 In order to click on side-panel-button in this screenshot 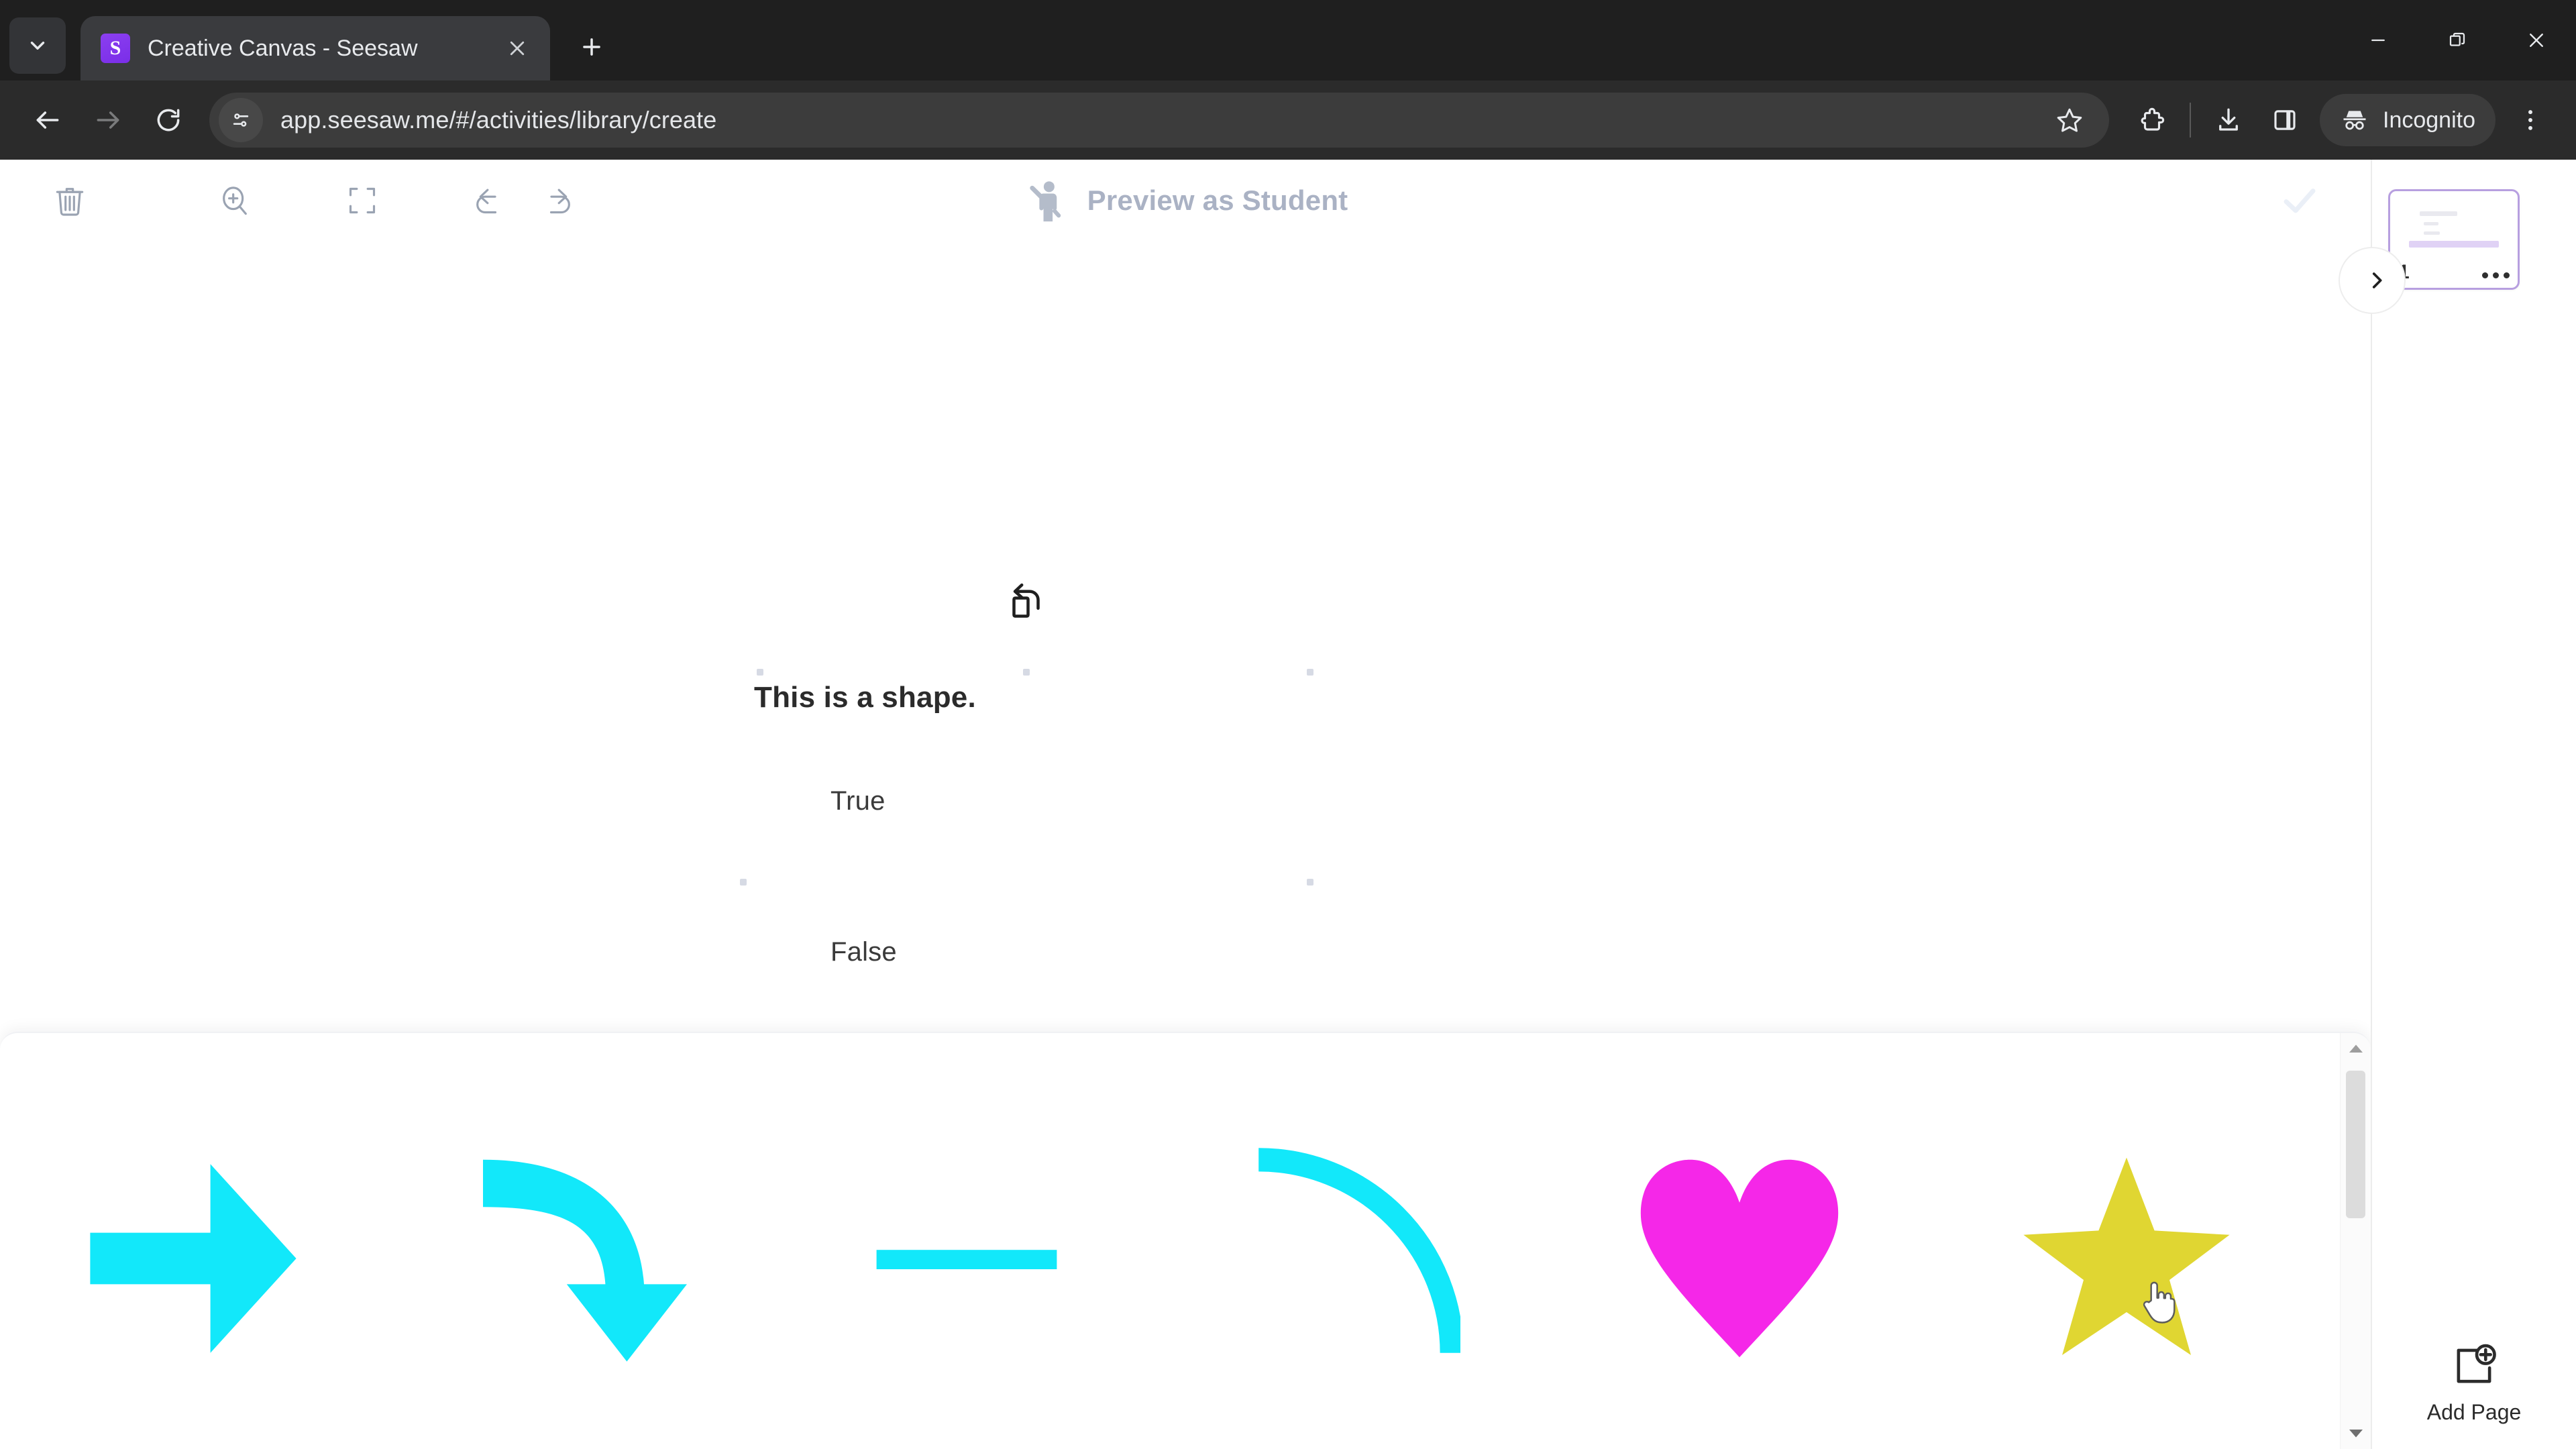, I will do `click(2285, 120)`.